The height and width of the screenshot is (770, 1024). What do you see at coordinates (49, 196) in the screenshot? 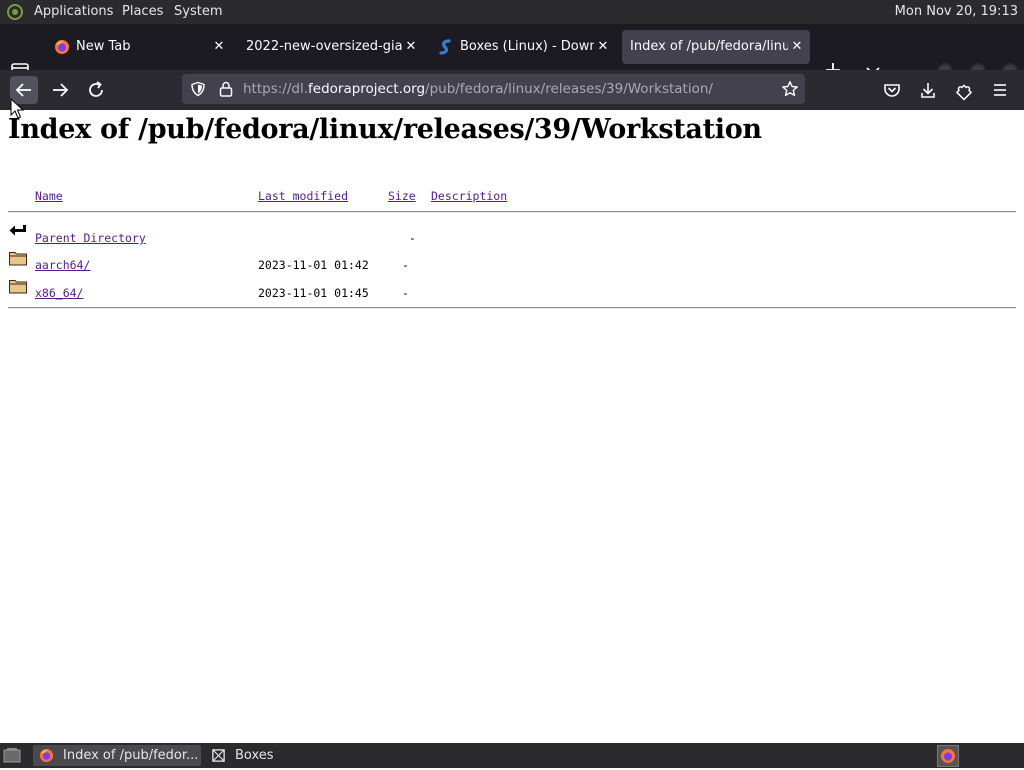
I see `sort-by-name-link: Name` at bounding box center [49, 196].